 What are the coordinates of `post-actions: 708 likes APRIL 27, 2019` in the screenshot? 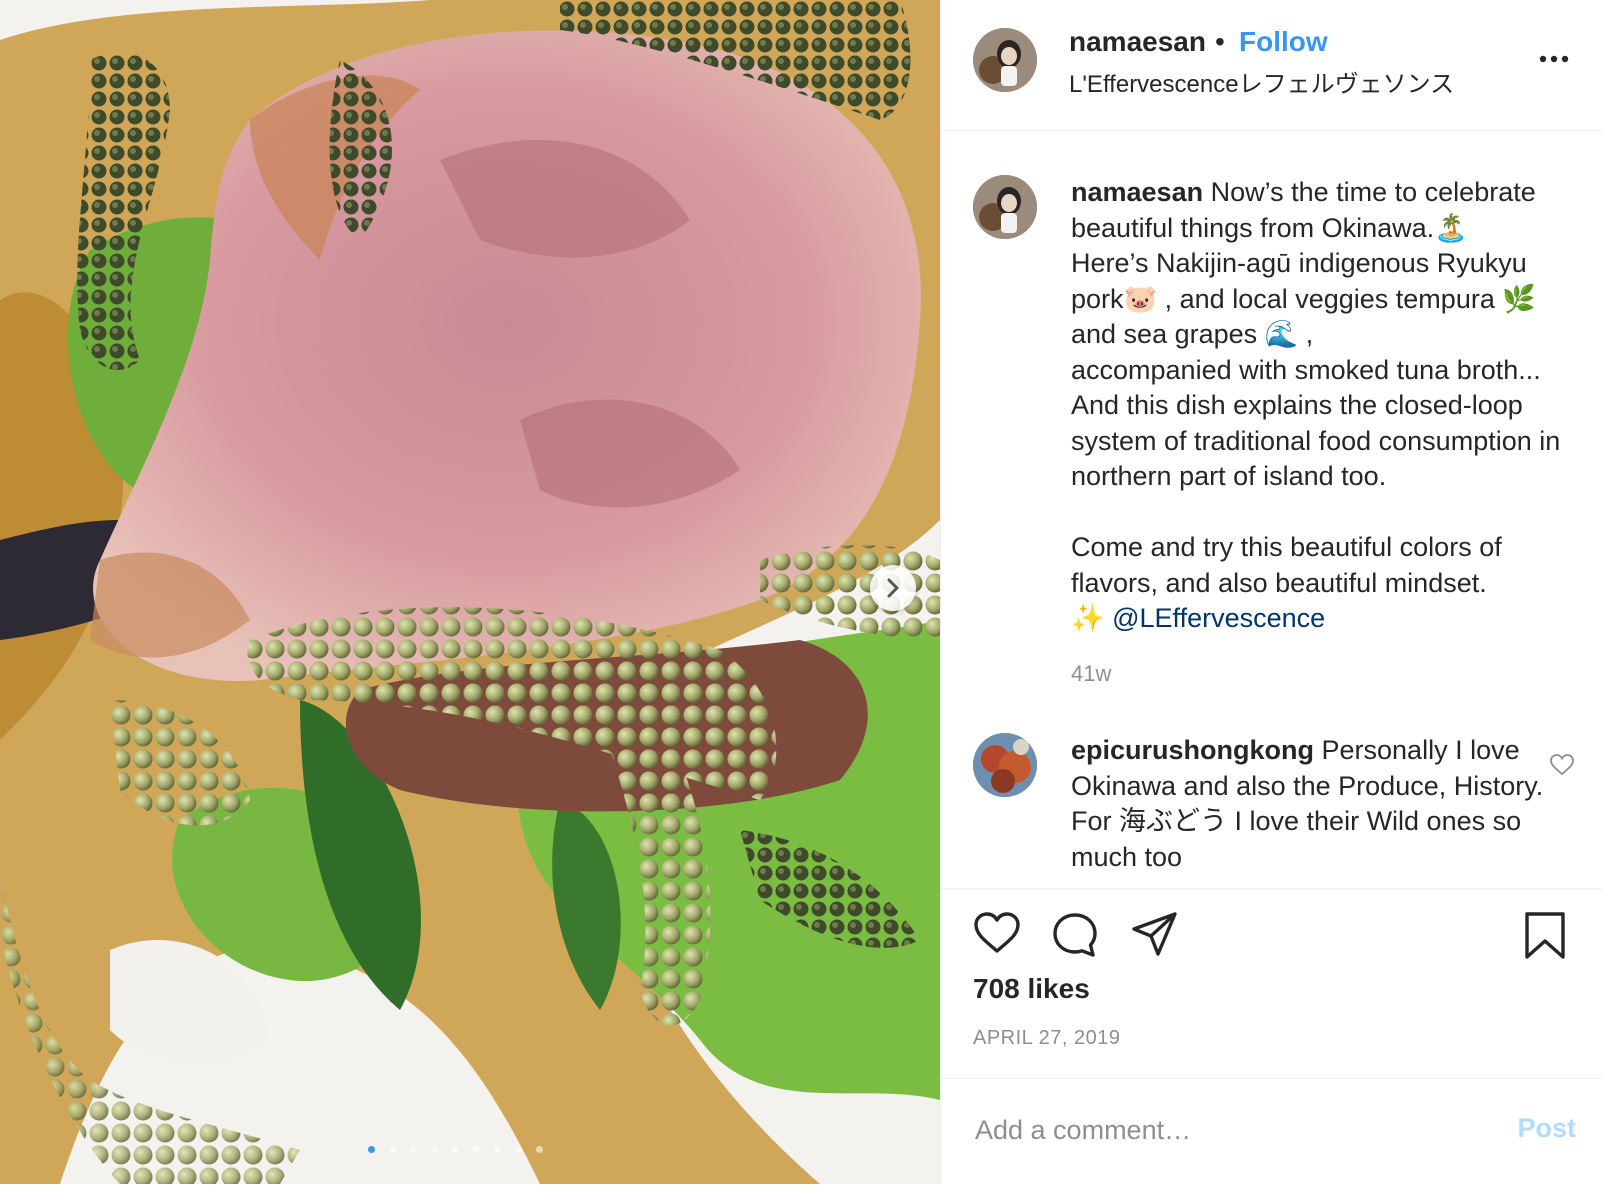 It's located at (1271, 972).